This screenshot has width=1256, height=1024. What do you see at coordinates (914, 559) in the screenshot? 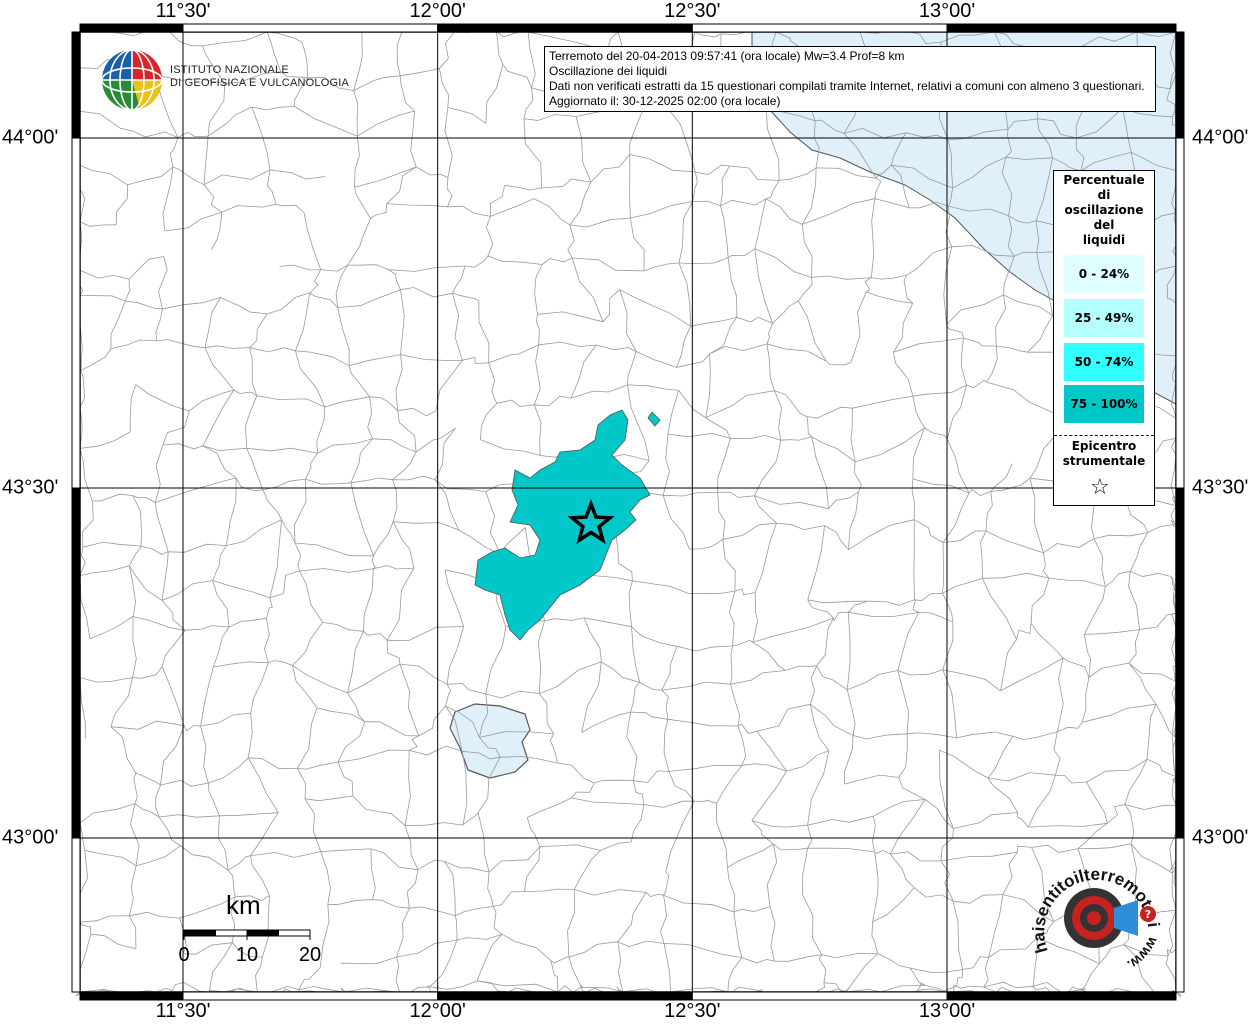
I see `municipality-boundary` at bounding box center [914, 559].